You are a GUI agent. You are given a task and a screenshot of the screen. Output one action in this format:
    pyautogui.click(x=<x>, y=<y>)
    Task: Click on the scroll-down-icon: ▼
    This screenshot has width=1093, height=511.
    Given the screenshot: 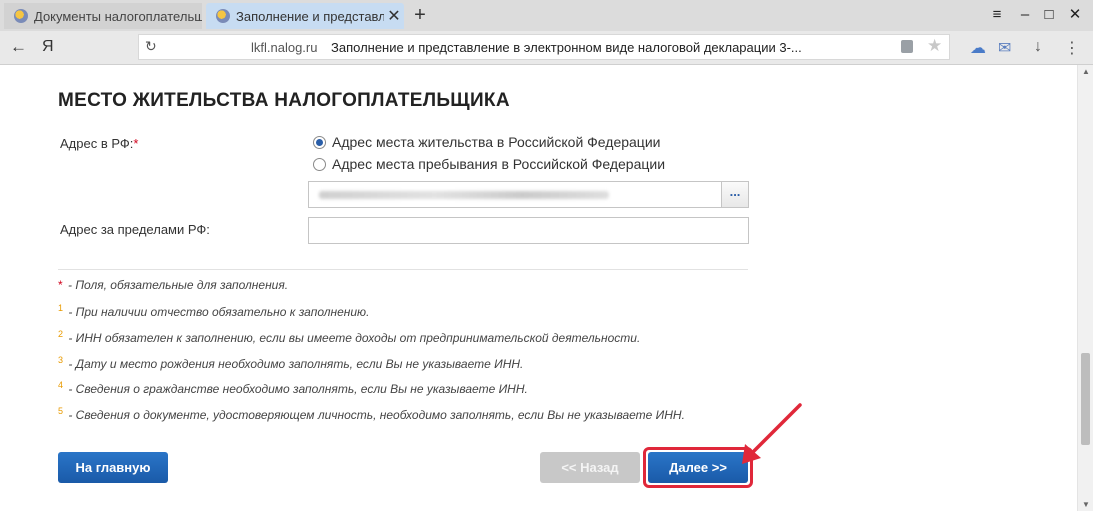 What is the action you would take?
    pyautogui.click(x=1086, y=504)
    